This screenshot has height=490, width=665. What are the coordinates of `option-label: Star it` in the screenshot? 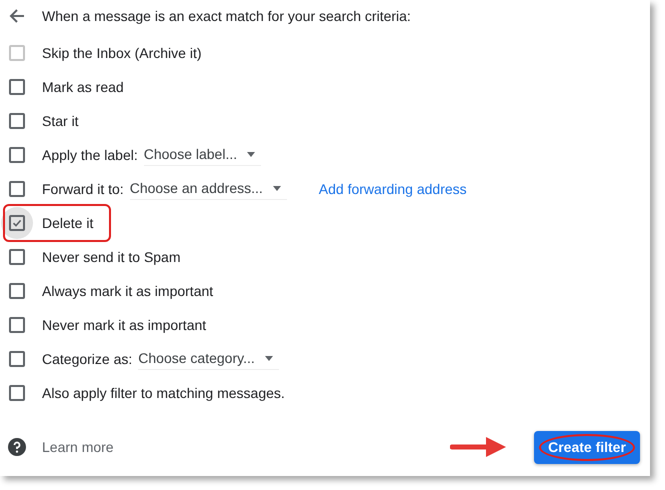 It's located at (60, 121).